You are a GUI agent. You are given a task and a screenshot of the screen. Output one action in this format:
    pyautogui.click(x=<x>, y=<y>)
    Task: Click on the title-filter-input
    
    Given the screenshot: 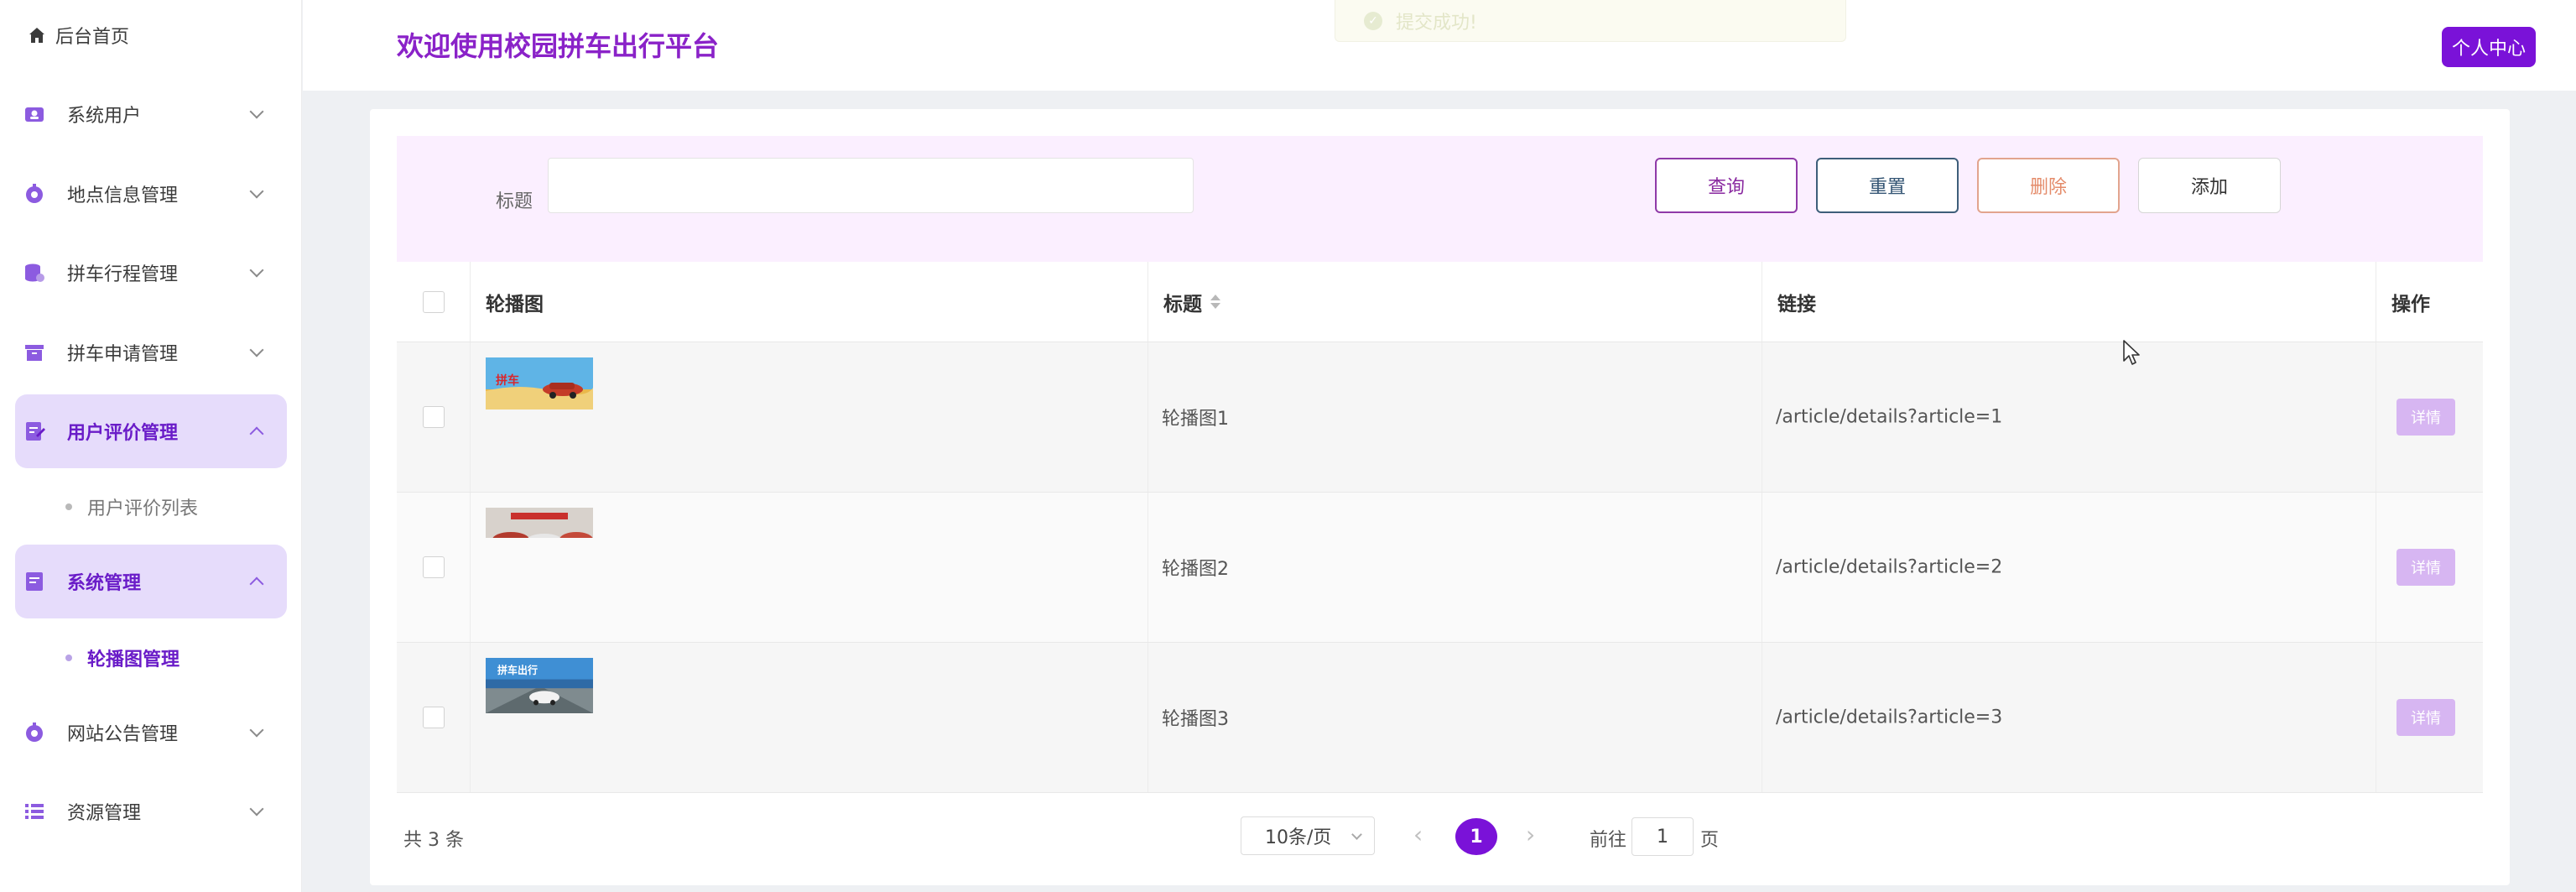 What is the action you would take?
    pyautogui.click(x=871, y=185)
    